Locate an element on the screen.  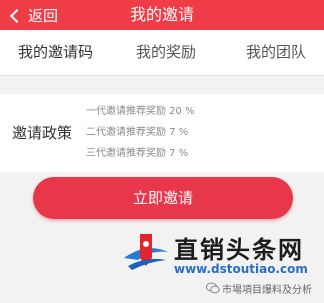
top-bar: 返回 我的邀请 is located at coordinates (162, 15).